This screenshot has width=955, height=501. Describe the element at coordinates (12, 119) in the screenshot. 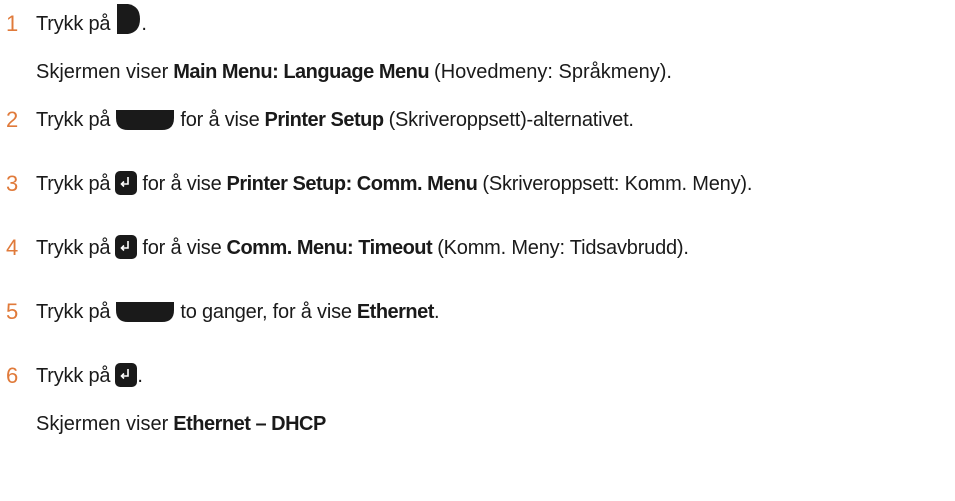

I see `step-number: 2` at that location.